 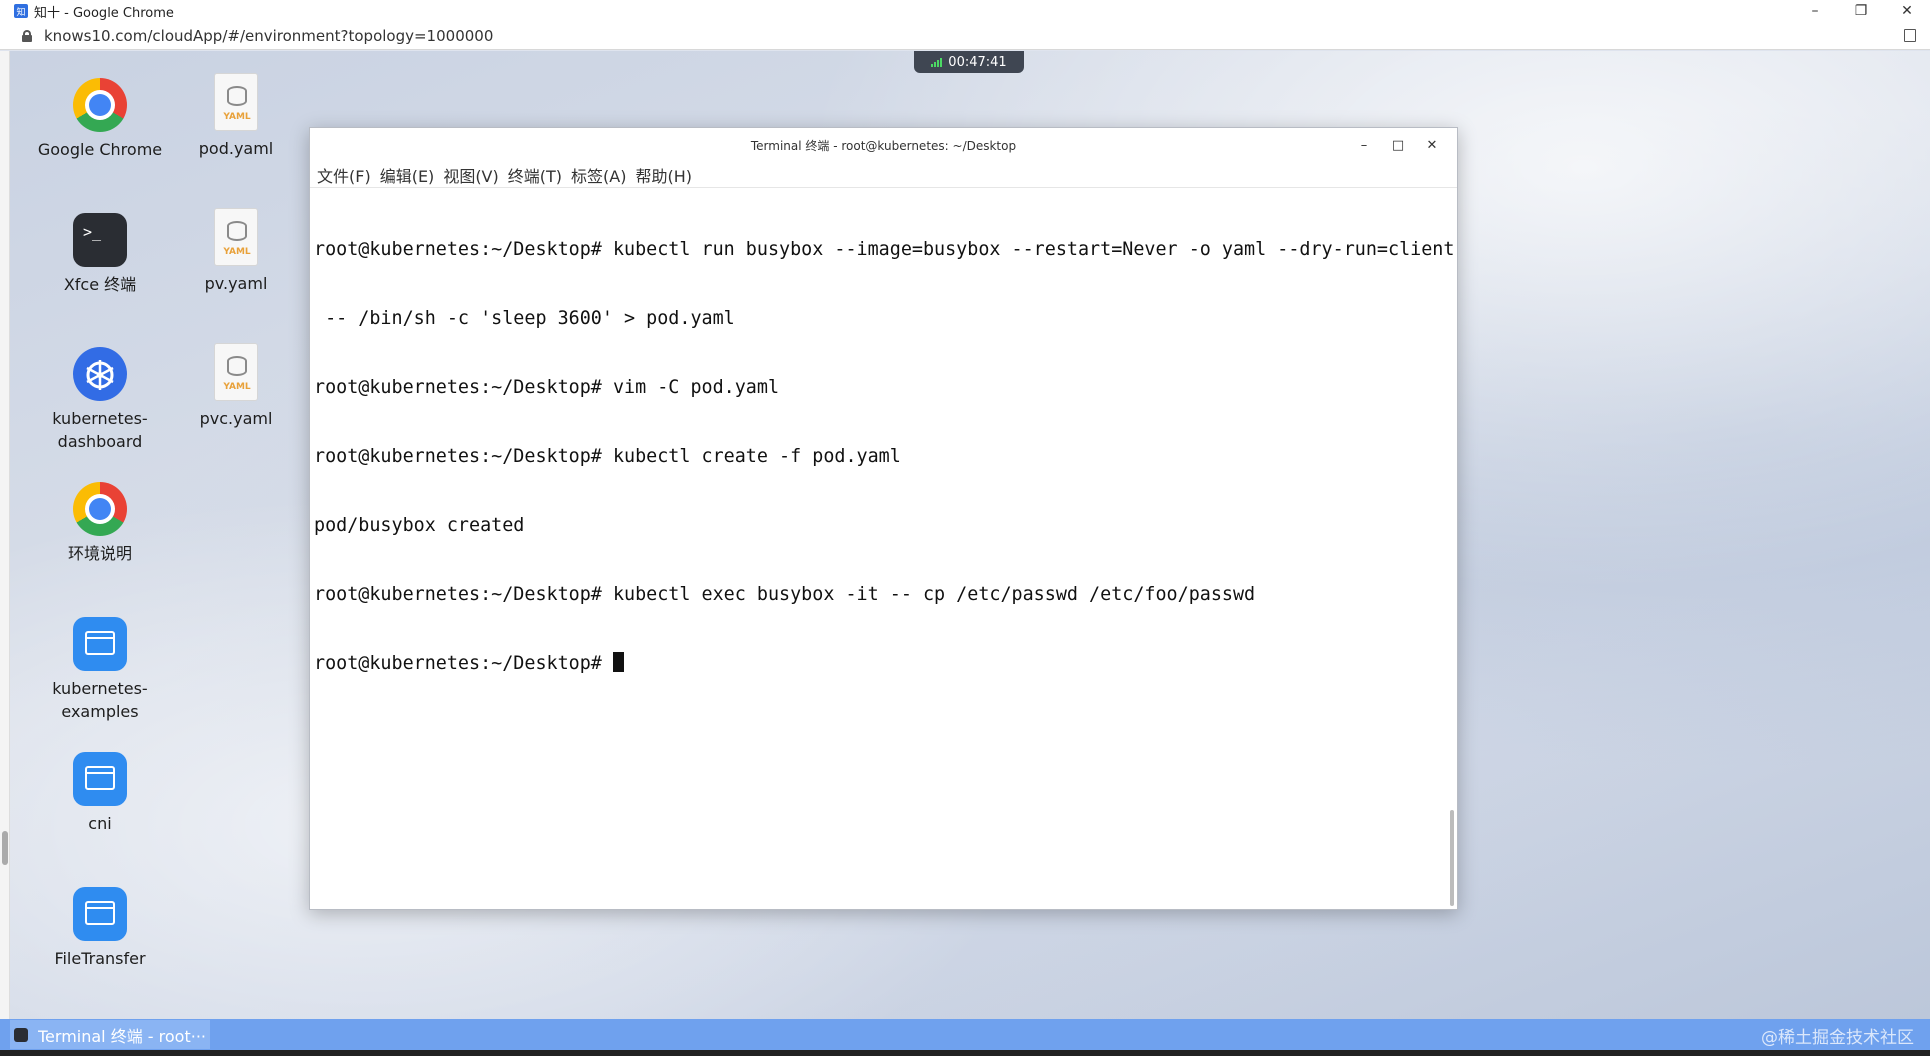 I want to click on desktop-icon-filetransfer: FileTransfer, so click(x=100, y=928).